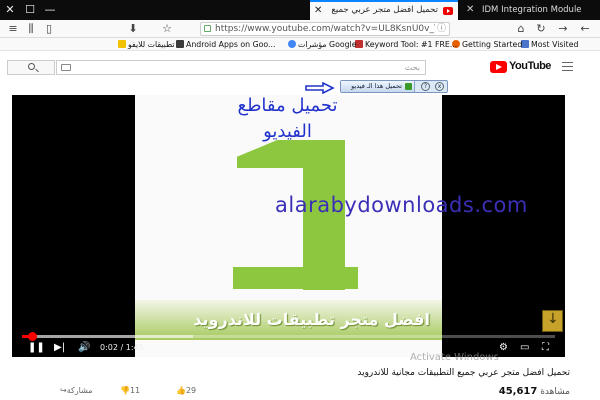 This screenshot has width=600, height=400. Describe the element at coordinates (135, 390) in the screenshot. I see `dislike-count: 11` at that location.